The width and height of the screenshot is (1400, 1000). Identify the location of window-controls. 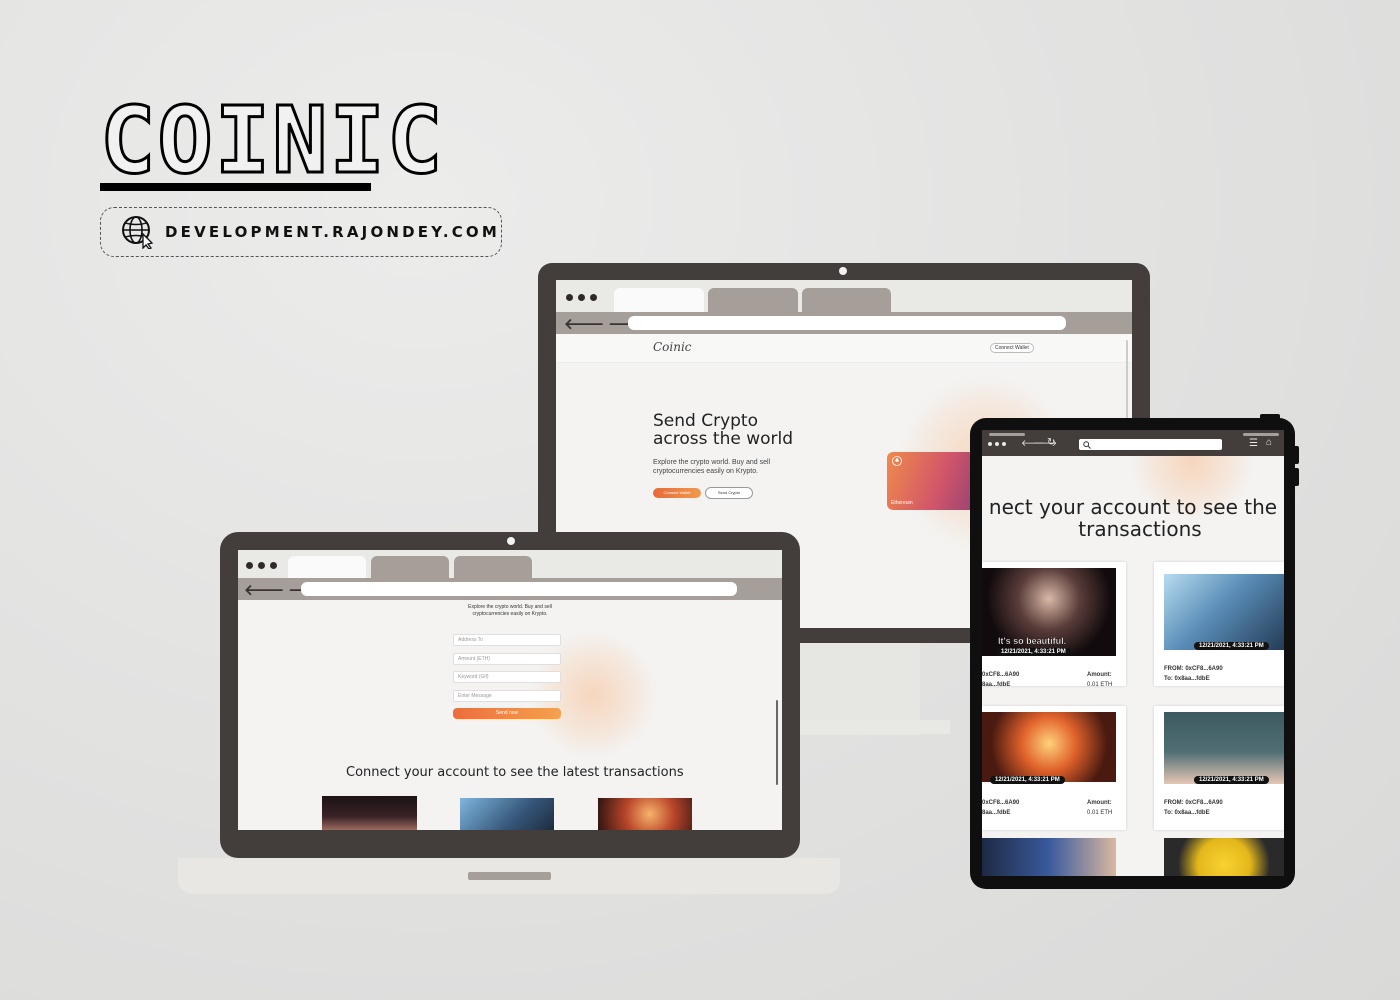
(581, 297).